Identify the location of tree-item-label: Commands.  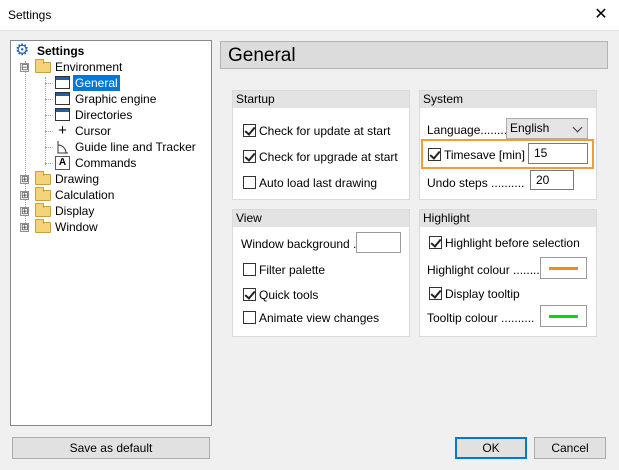
(106, 163).